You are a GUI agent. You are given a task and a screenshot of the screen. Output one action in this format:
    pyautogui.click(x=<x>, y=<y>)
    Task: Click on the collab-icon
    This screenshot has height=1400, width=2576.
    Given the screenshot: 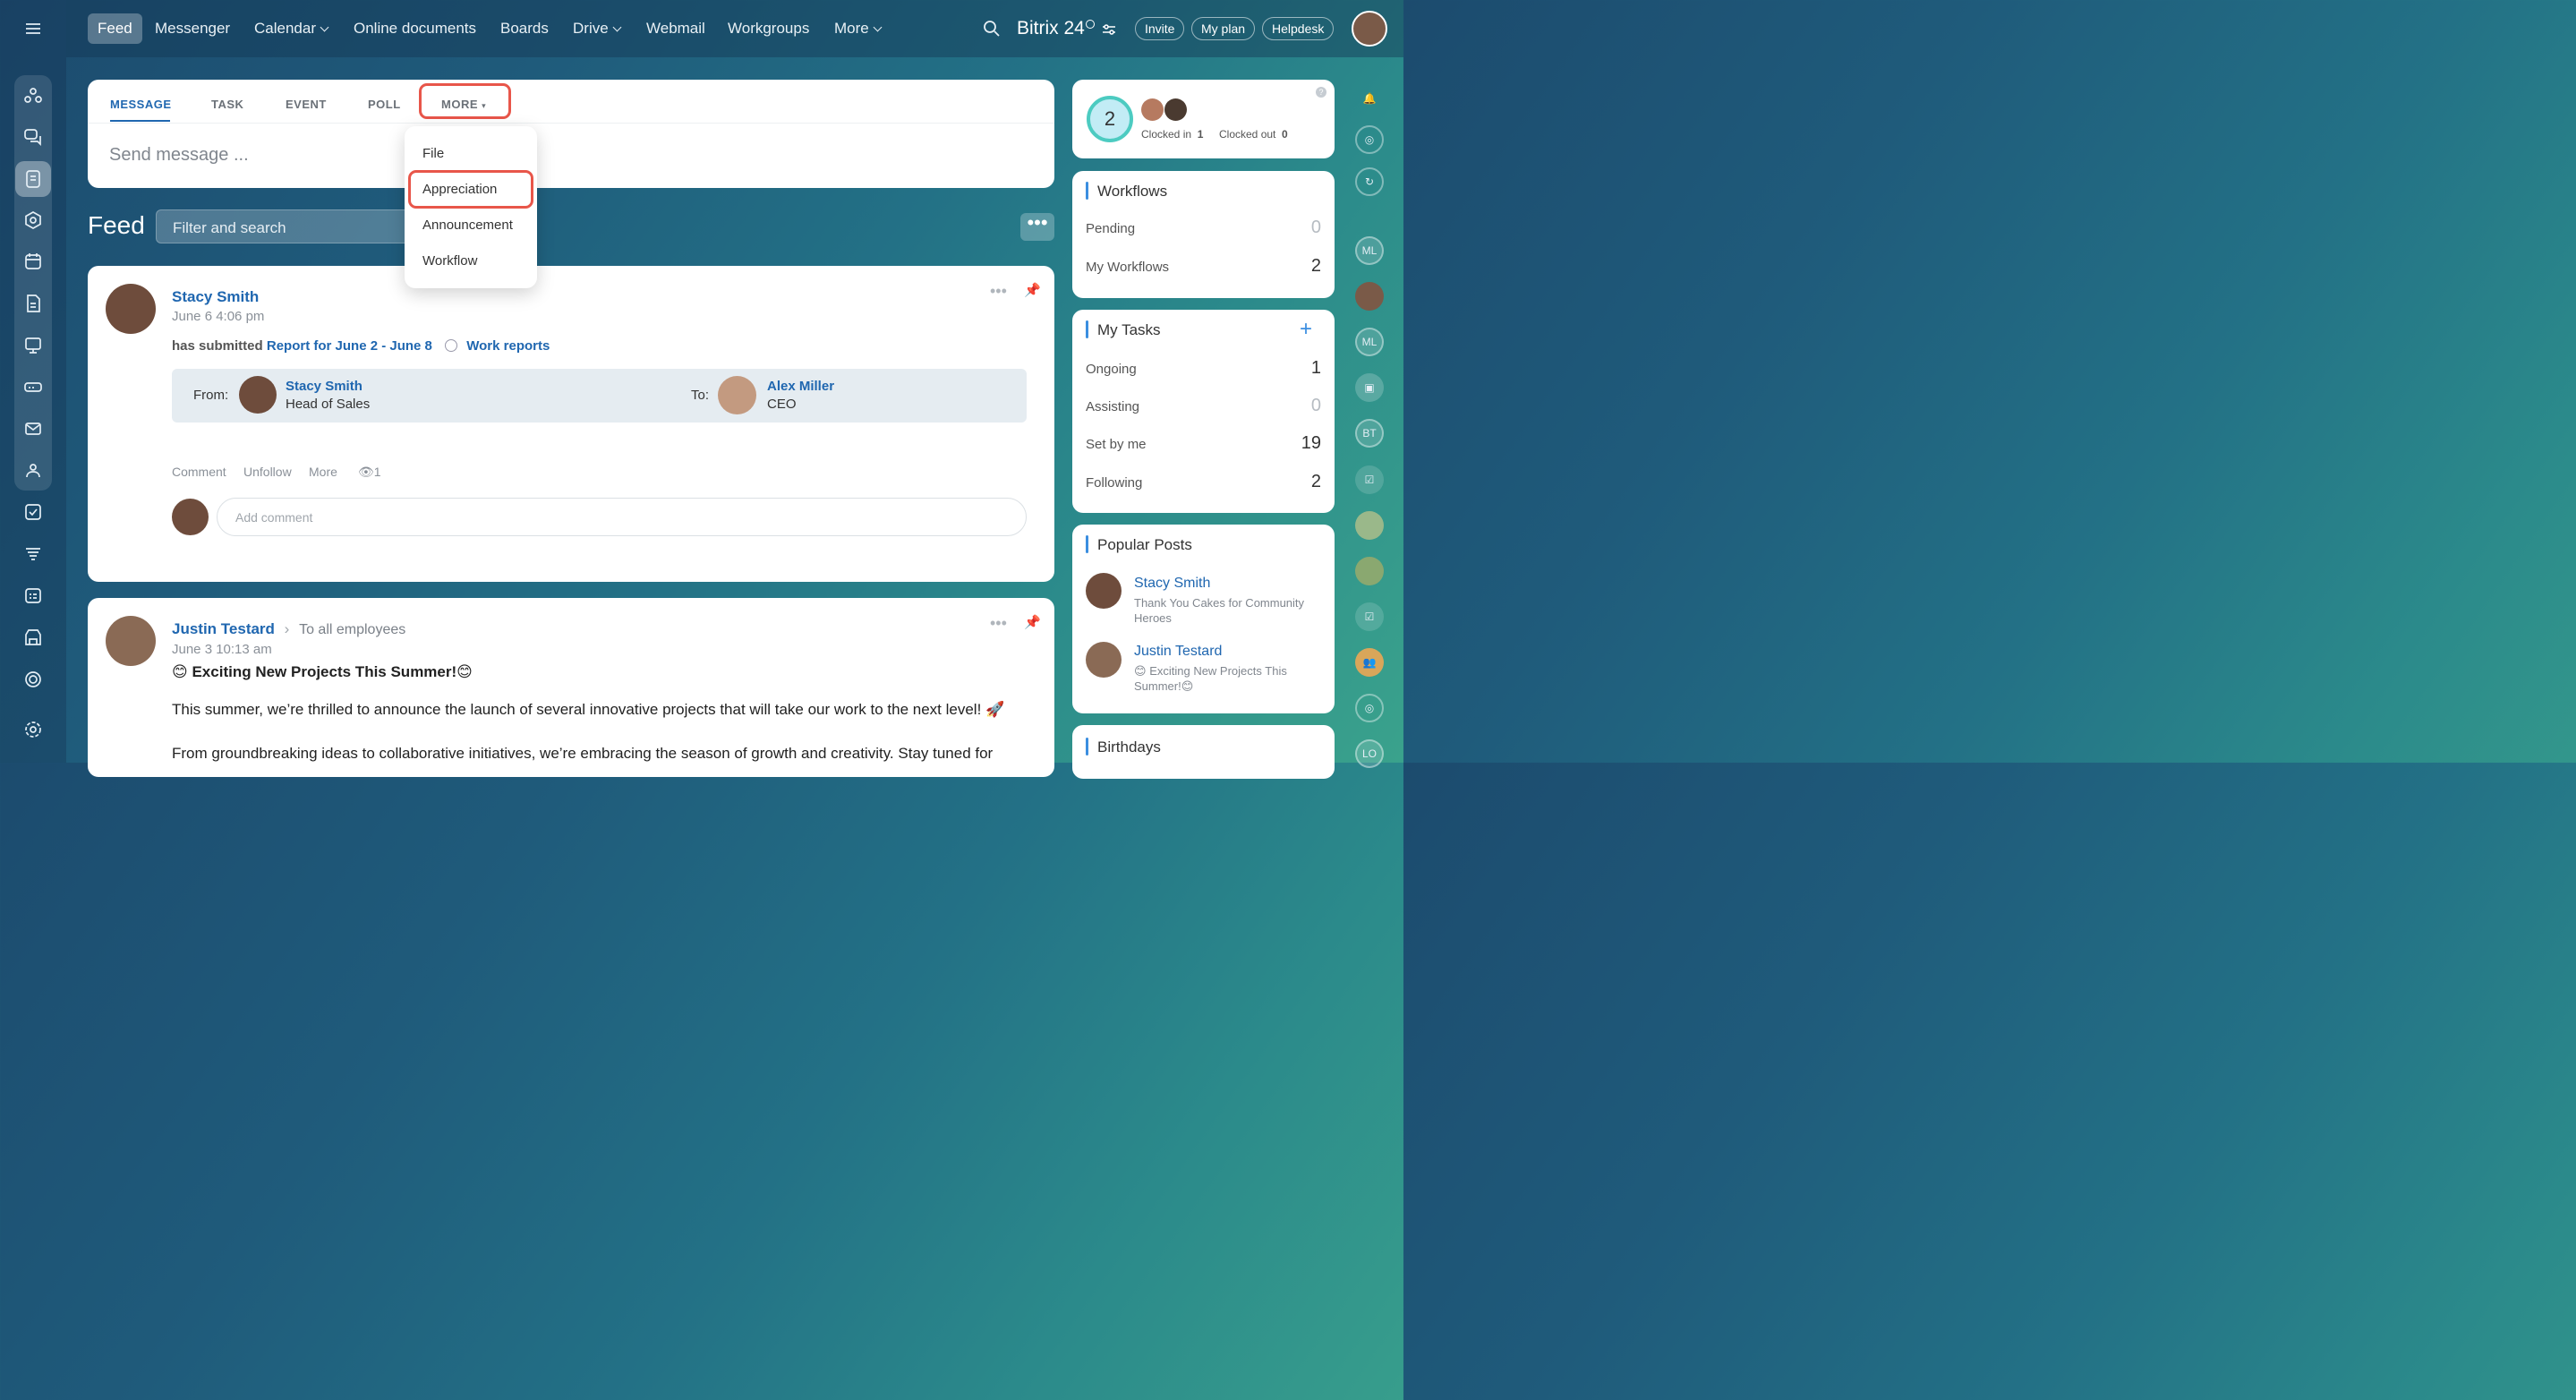 What is the action you would take?
    pyautogui.click(x=33, y=96)
    